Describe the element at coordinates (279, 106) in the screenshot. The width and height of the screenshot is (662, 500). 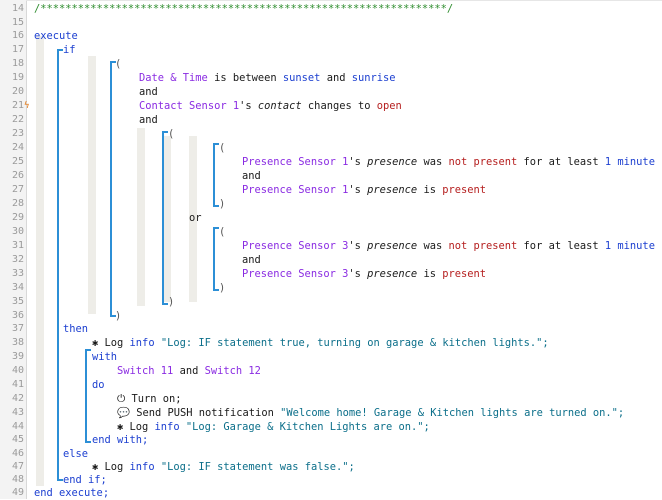
I see `attribute-contact: contact` at that location.